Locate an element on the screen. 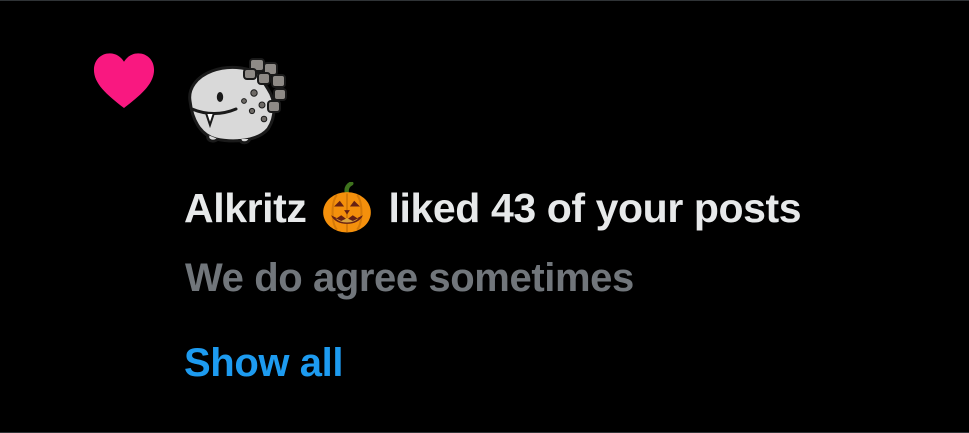 The width and height of the screenshot is (969, 433). monster-avatar is located at coordinates (237, 99).